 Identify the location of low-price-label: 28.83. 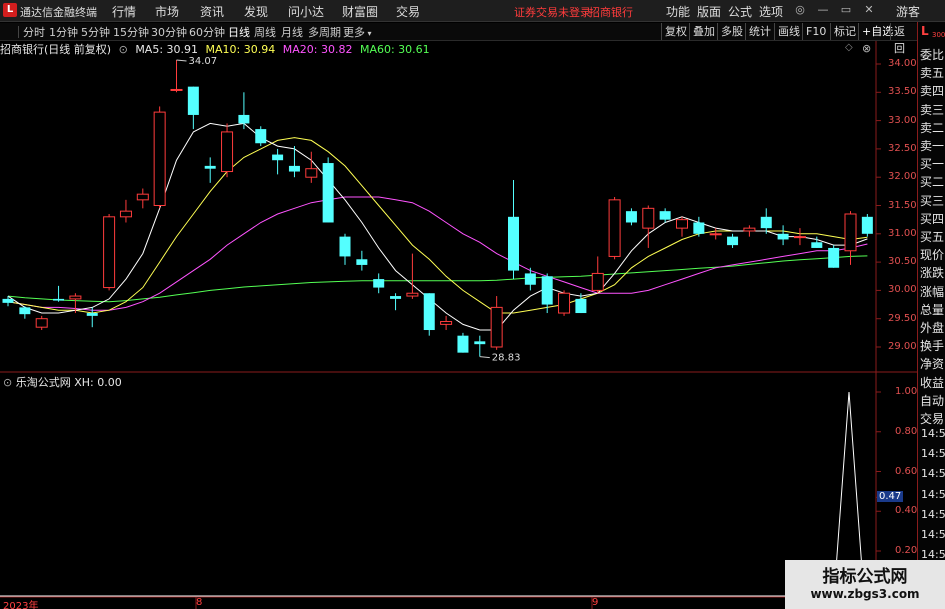
(506, 358).